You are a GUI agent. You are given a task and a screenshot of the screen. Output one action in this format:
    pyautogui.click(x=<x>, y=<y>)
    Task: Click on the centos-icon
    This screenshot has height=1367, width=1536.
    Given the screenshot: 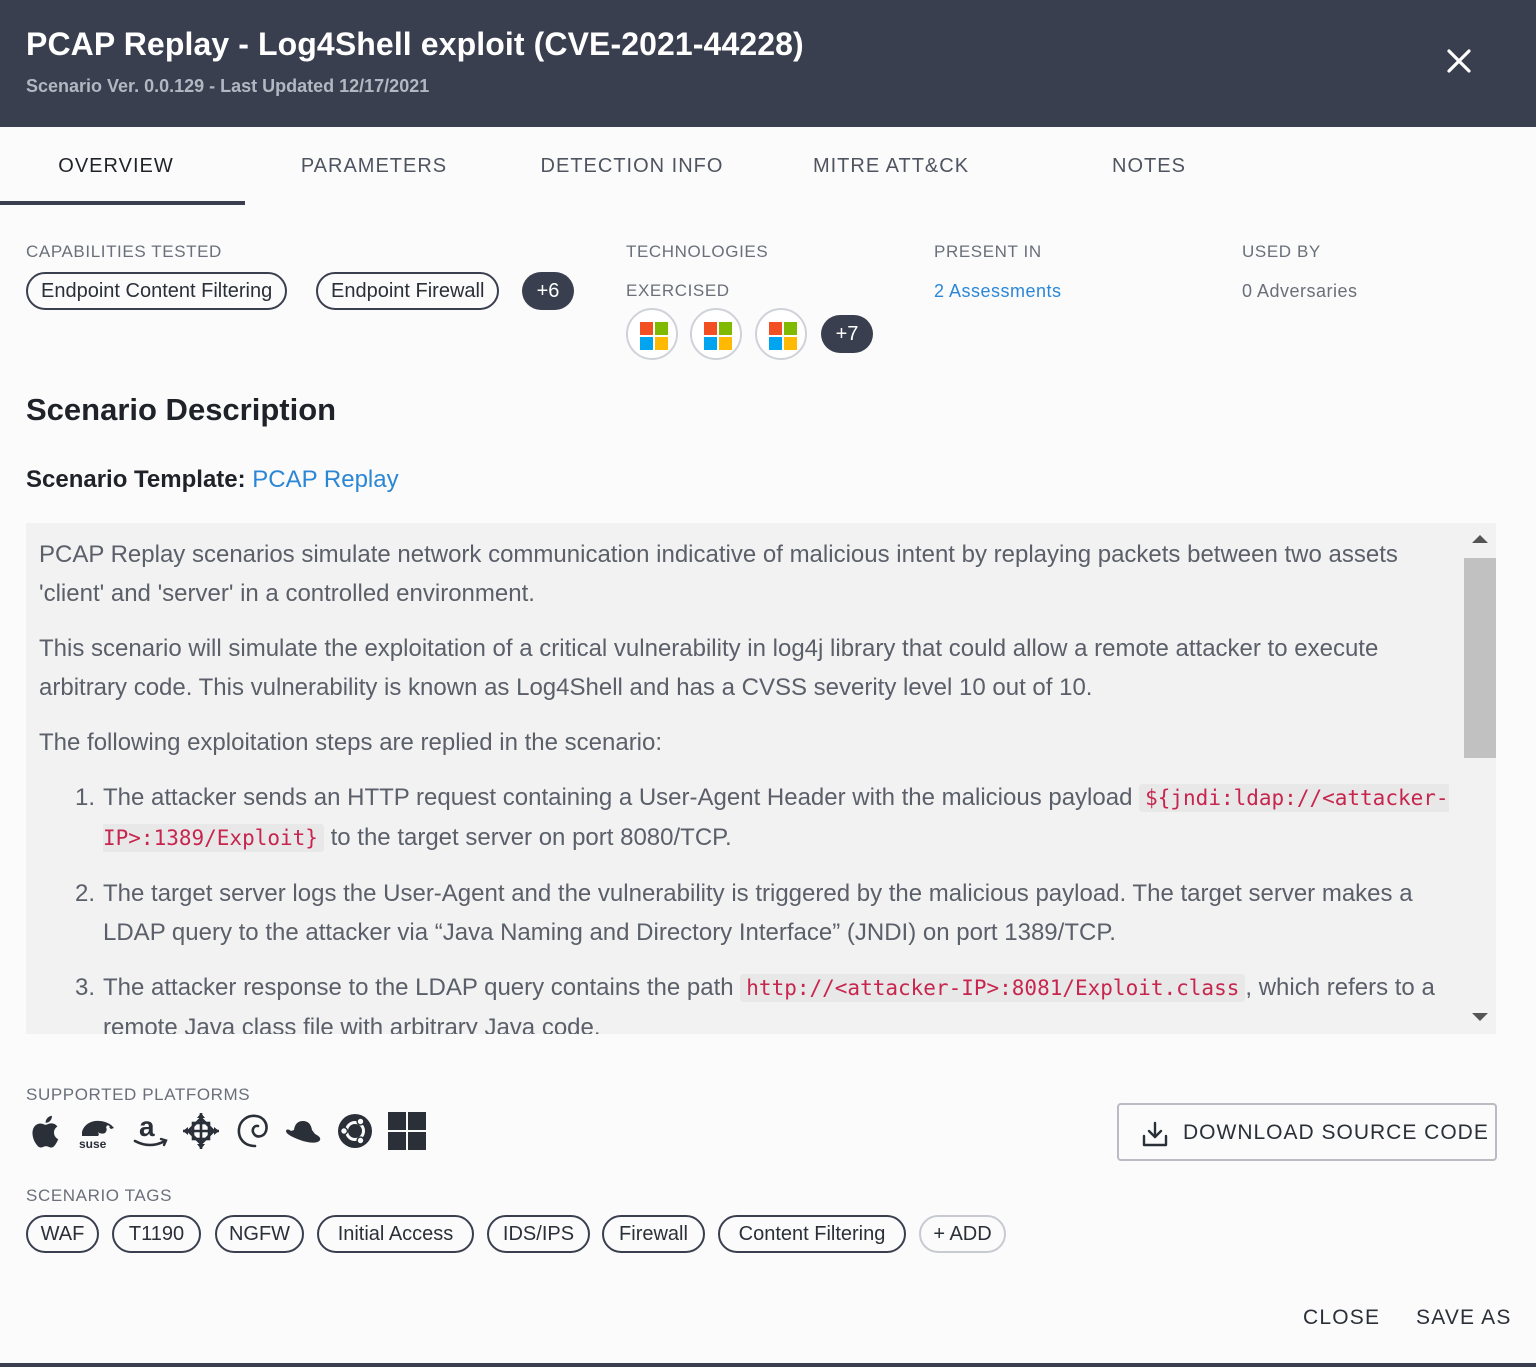 What is the action you would take?
    pyautogui.click(x=201, y=1131)
    